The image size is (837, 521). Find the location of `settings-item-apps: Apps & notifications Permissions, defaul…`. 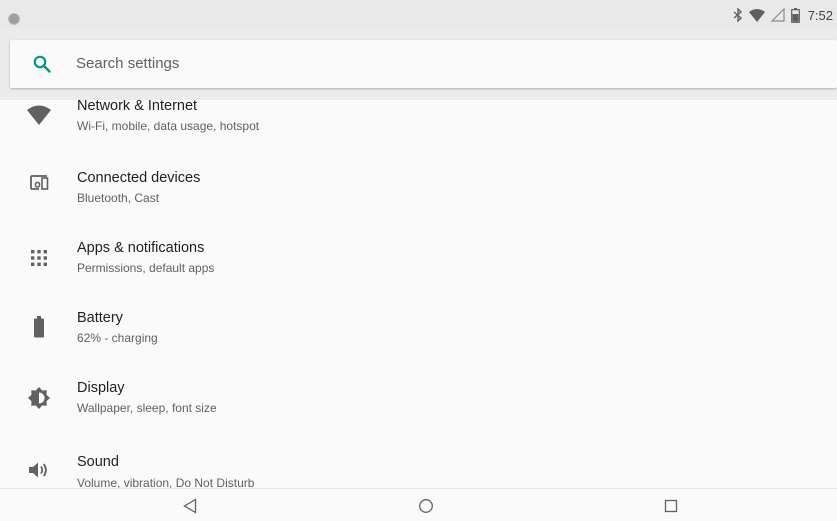

settings-item-apps: Apps & notifications Permissions, defaul… is located at coordinates (418, 265).